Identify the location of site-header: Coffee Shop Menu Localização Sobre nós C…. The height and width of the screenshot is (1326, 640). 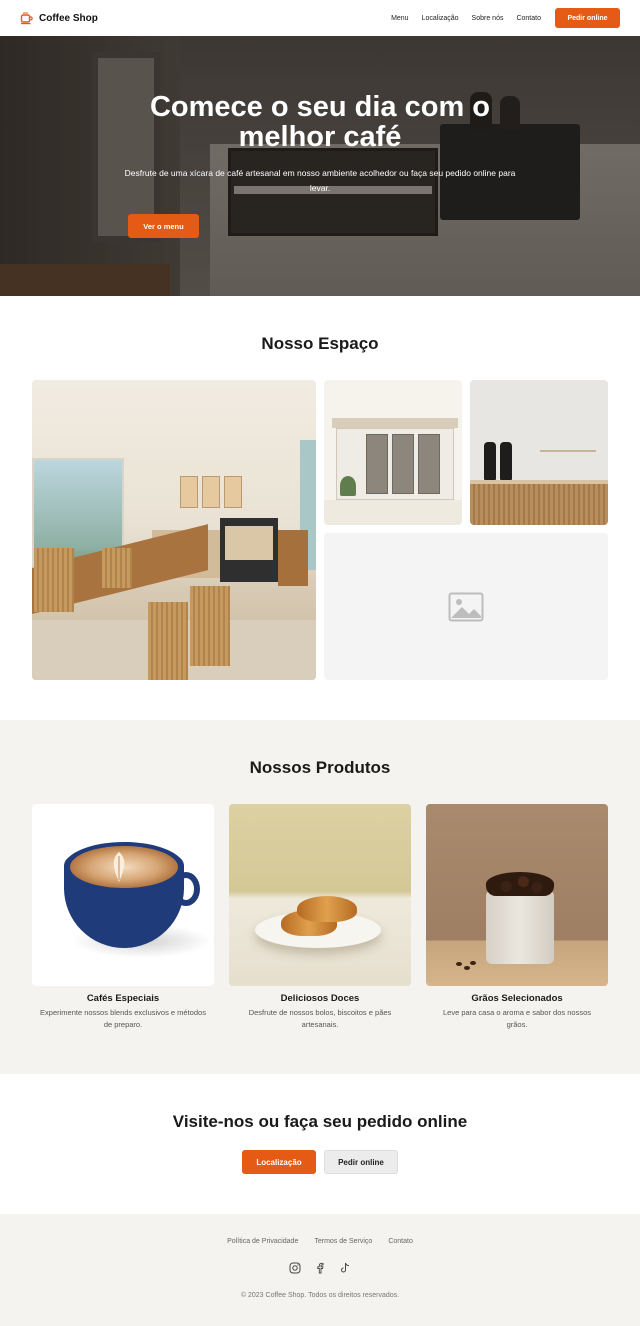
(320, 18).